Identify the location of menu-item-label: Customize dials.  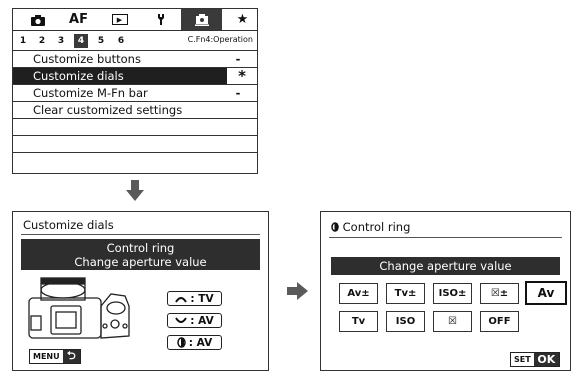
(78, 76).